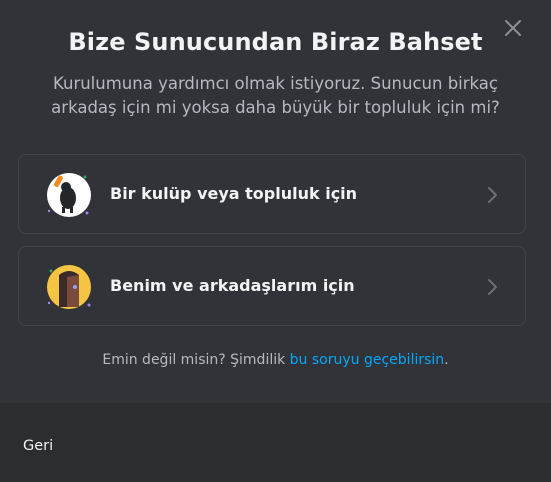 The height and width of the screenshot is (482, 551). Describe the element at coordinates (446, 360) in the screenshot. I see `hint-suffix: .` at that location.